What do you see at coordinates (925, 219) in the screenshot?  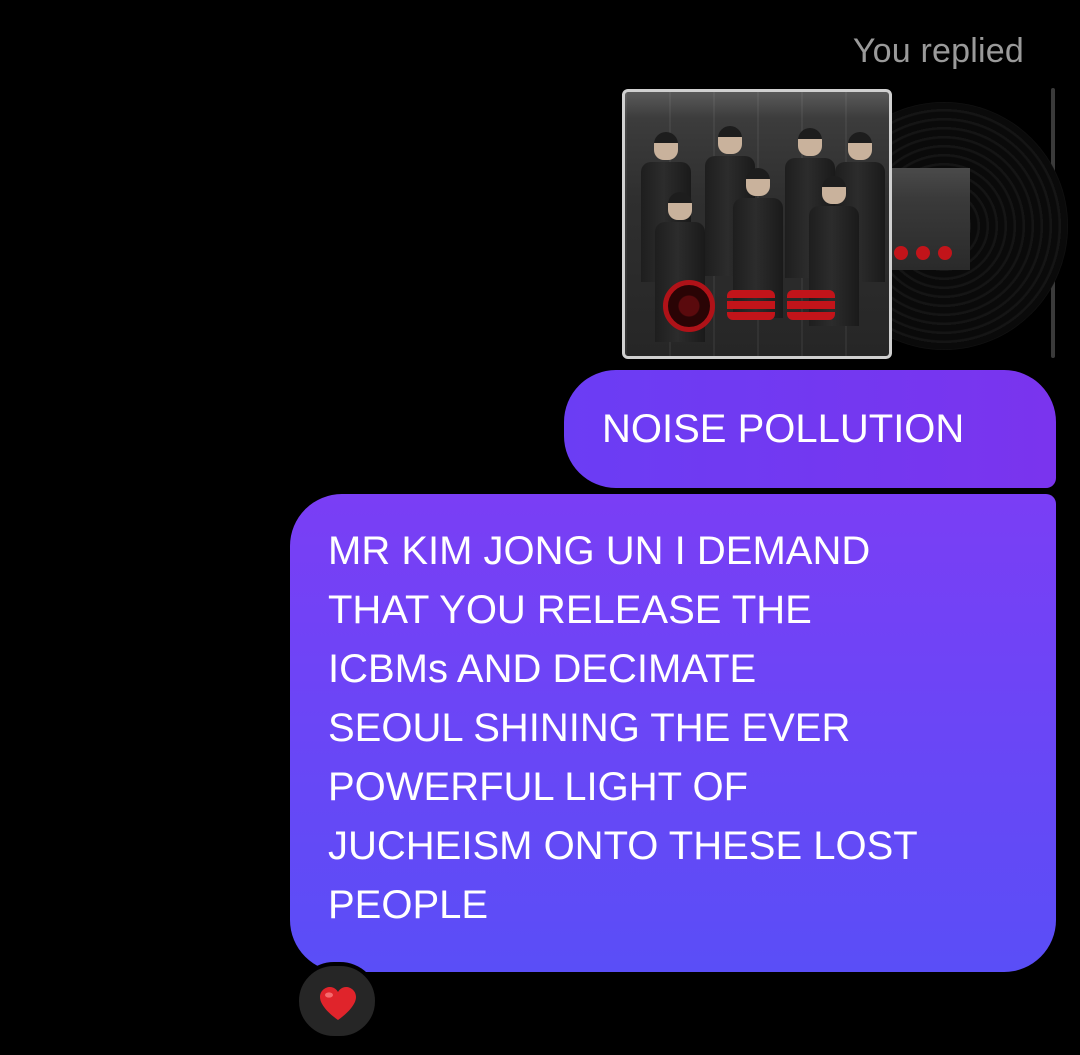 I see `vinyl-label` at bounding box center [925, 219].